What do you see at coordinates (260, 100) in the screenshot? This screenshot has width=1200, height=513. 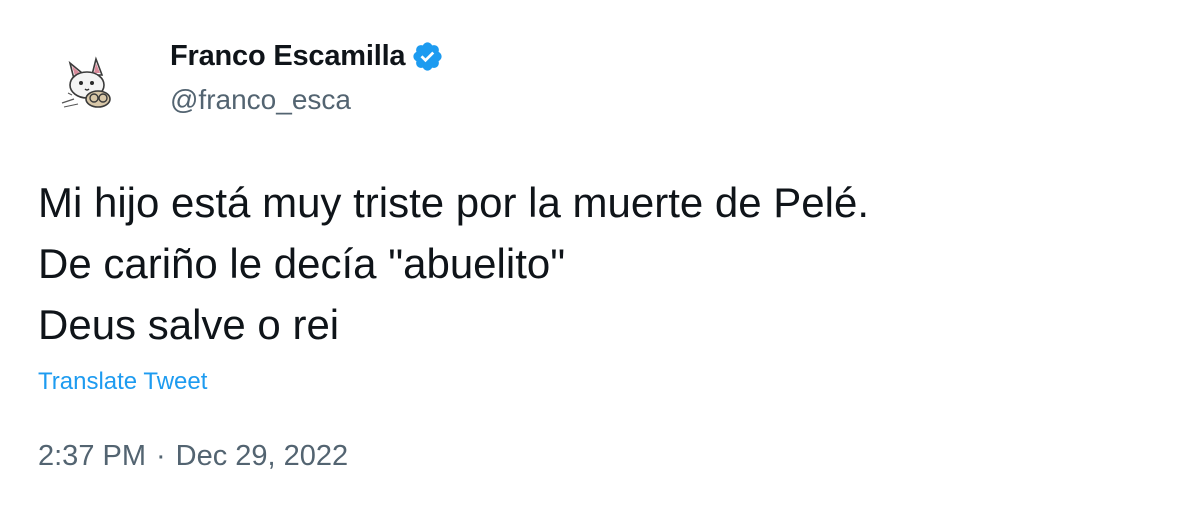 I see `author-handle: @franco_esca` at bounding box center [260, 100].